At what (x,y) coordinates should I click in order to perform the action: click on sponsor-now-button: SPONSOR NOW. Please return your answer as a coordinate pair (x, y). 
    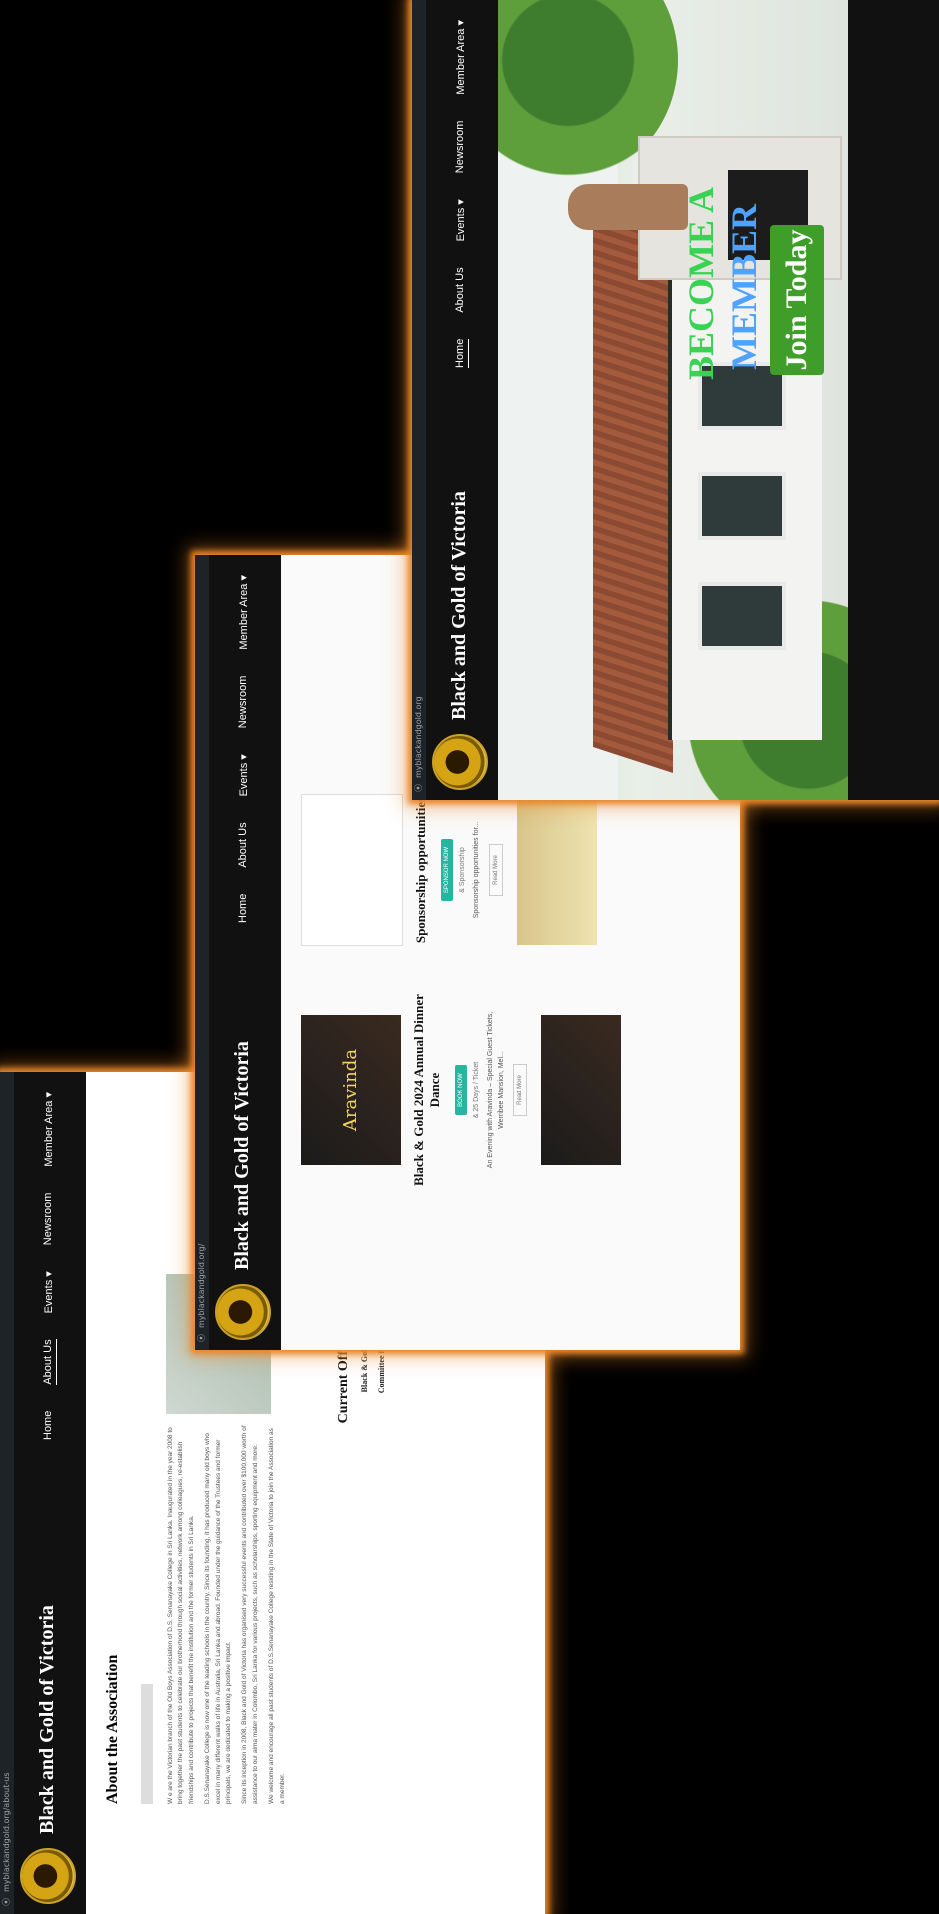
    Looking at the image, I should click on (447, 870).